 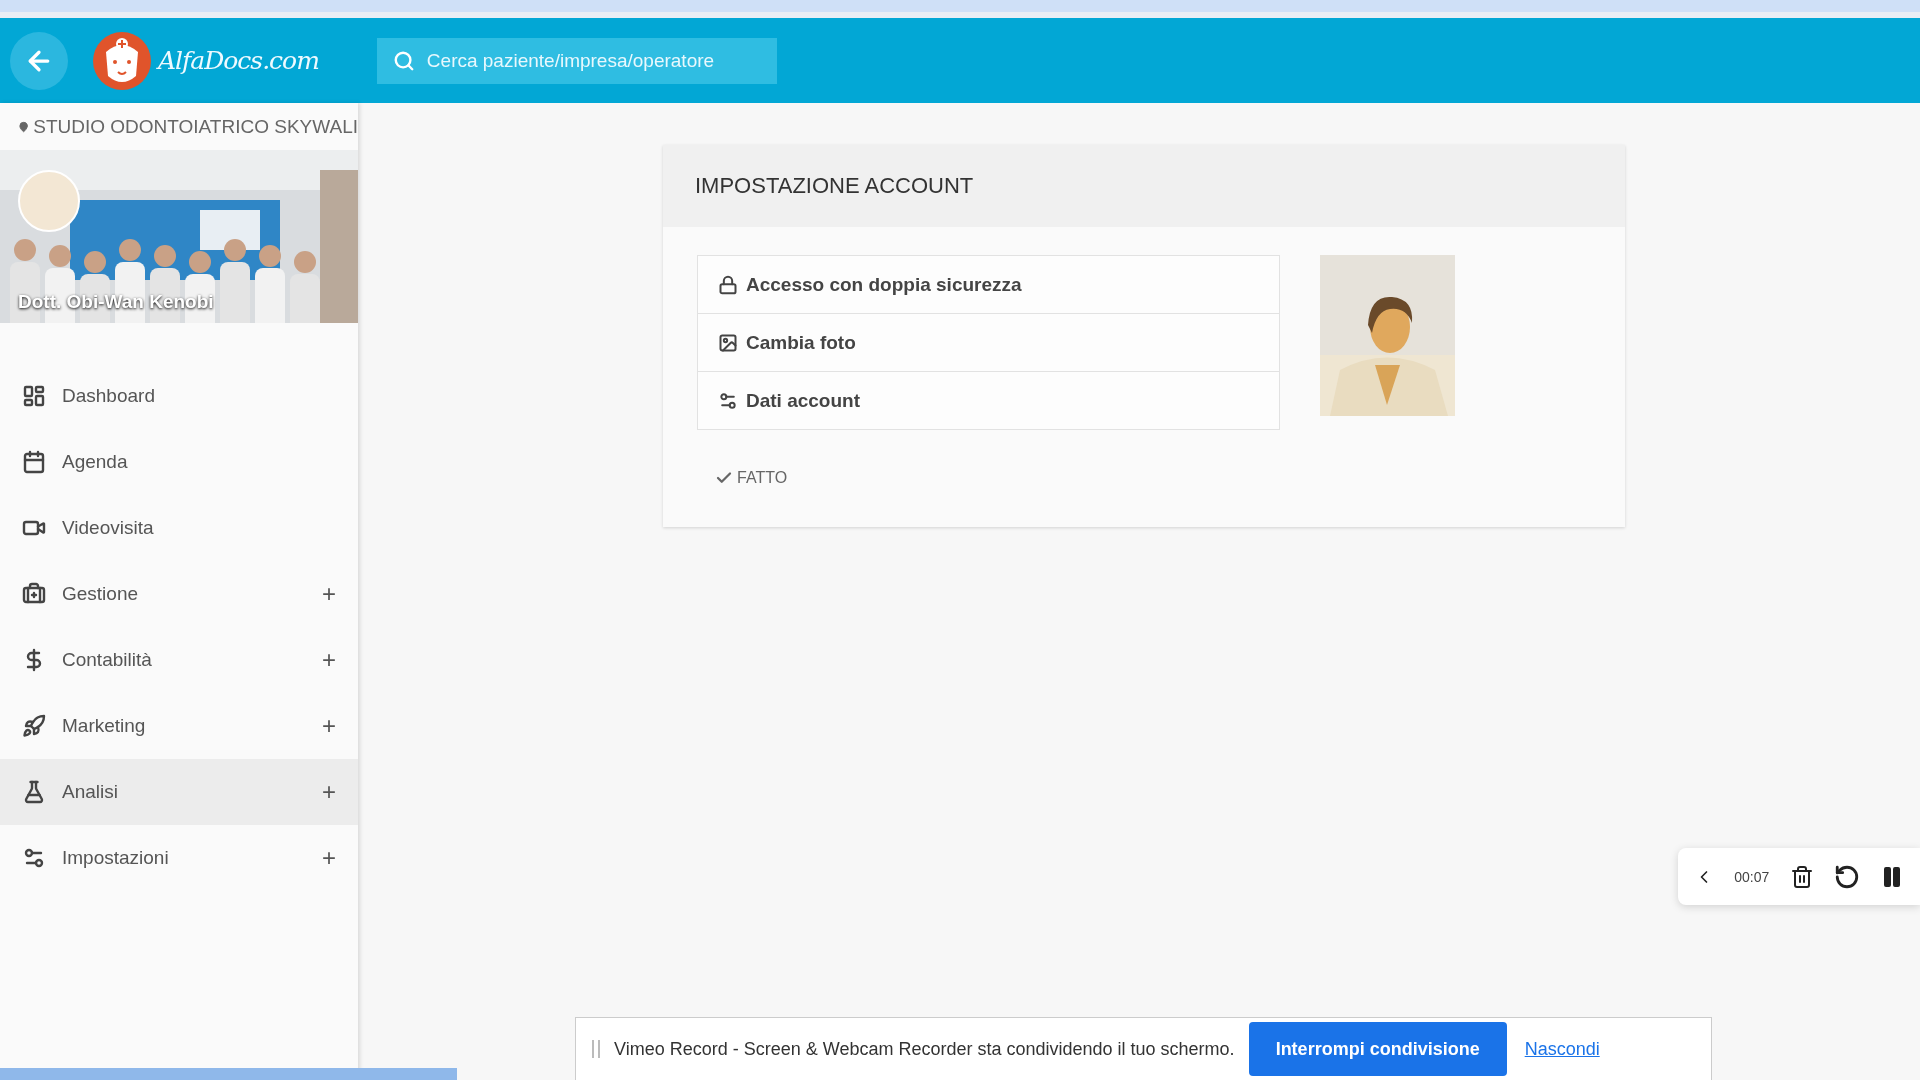 What do you see at coordinates (179, 792) in the screenshot?
I see `sidebar-item: Analisi +` at bounding box center [179, 792].